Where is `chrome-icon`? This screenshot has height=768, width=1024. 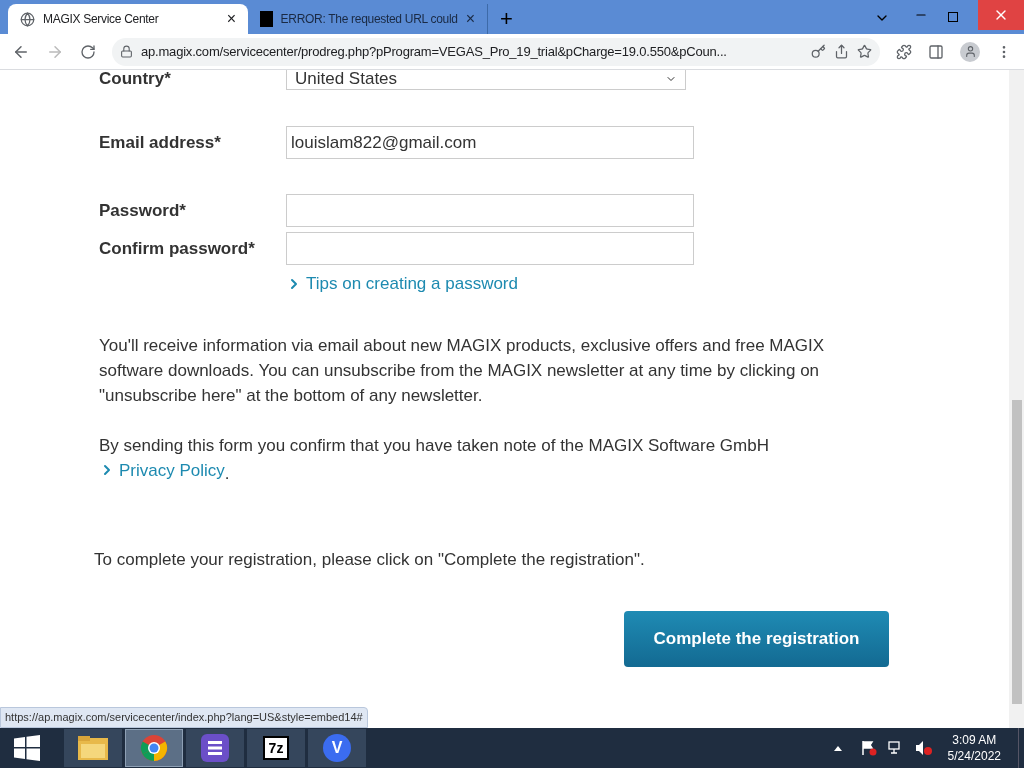 chrome-icon is located at coordinates (154, 748).